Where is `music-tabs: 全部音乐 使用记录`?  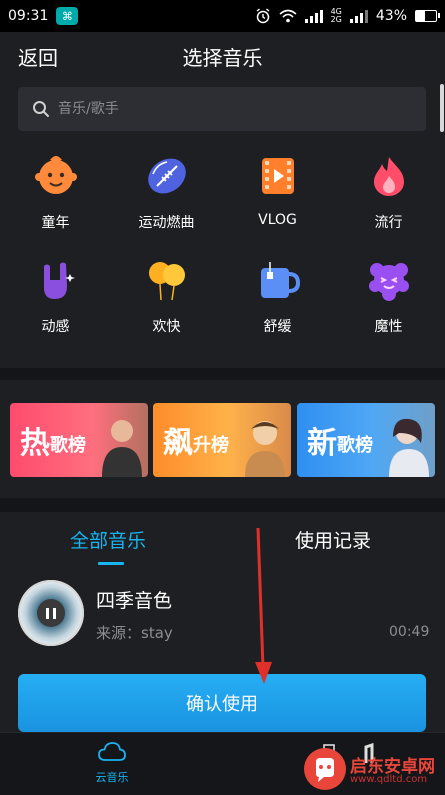
music-tabs: 全部音乐 使用记录 is located at coordinates (222, 540).